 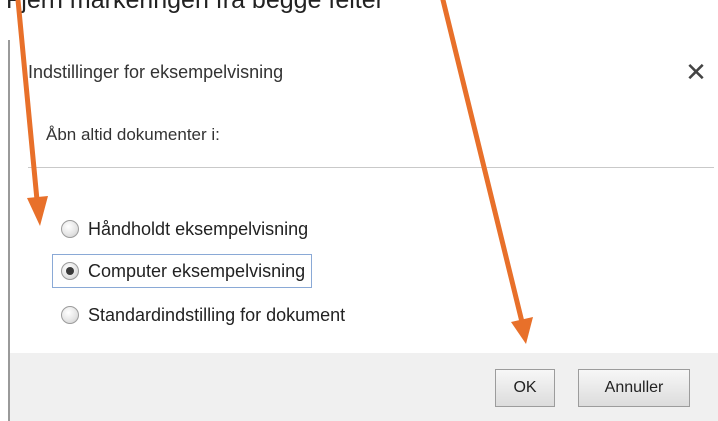 I want to click on radio-computer-preview: Computer eksempelvisning, so click(x=182, y=271).